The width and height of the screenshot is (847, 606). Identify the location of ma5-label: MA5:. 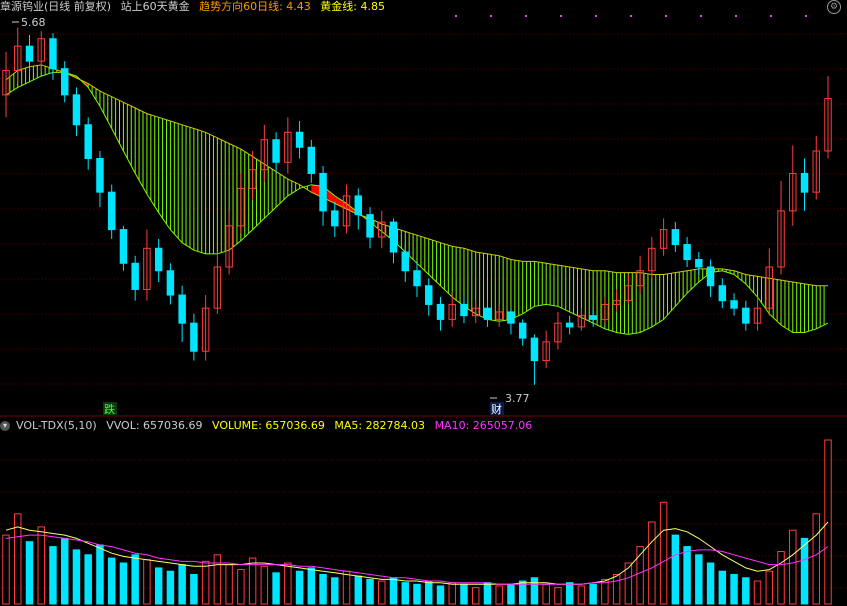
(348, 425).